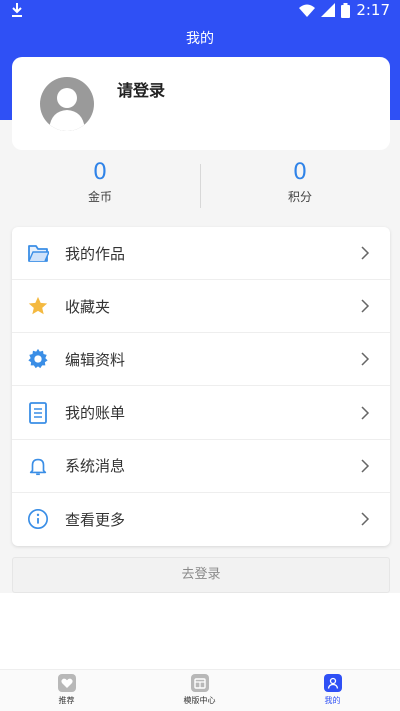 Image resolution: width=400 pixels, height=711 pixels. I want to click on menu-item-my-works: 我的作品, so click(201, 254).